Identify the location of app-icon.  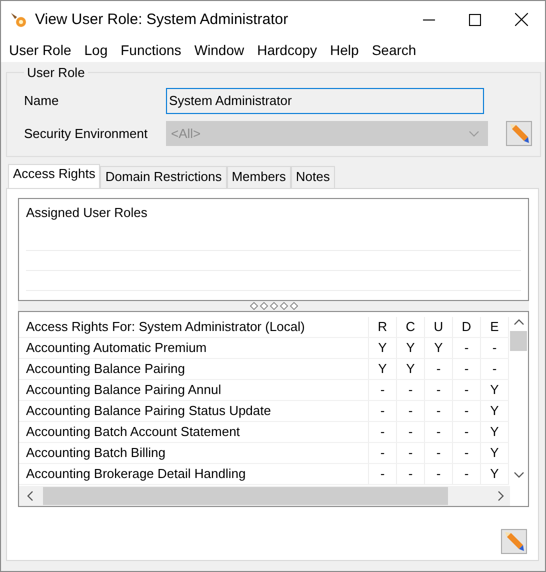
(19, 19).